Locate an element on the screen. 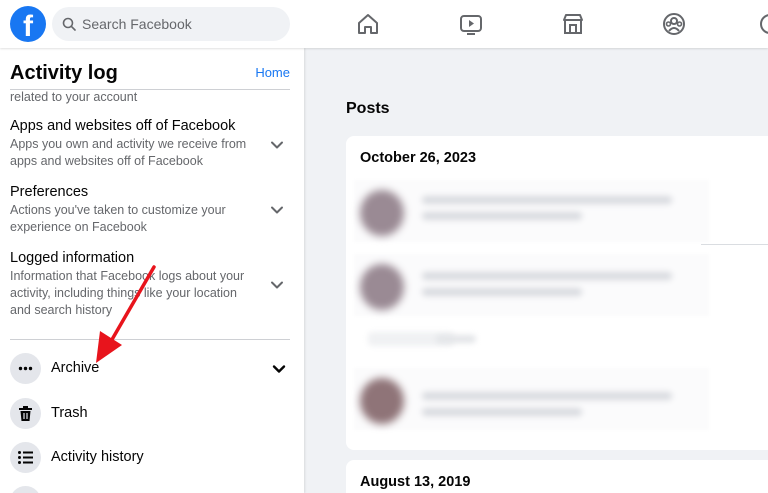 The height and width of the screenshot is (493, 768). home-link: Home is located at coordinates (272, 72).